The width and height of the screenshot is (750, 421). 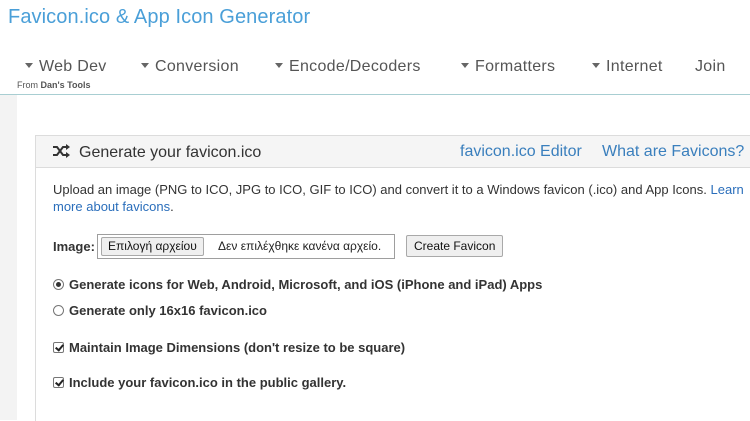 What do you see at coordinates (29, 85) in the screenshot?
I see `from-prefix: From` at bounding box center [29, 85].